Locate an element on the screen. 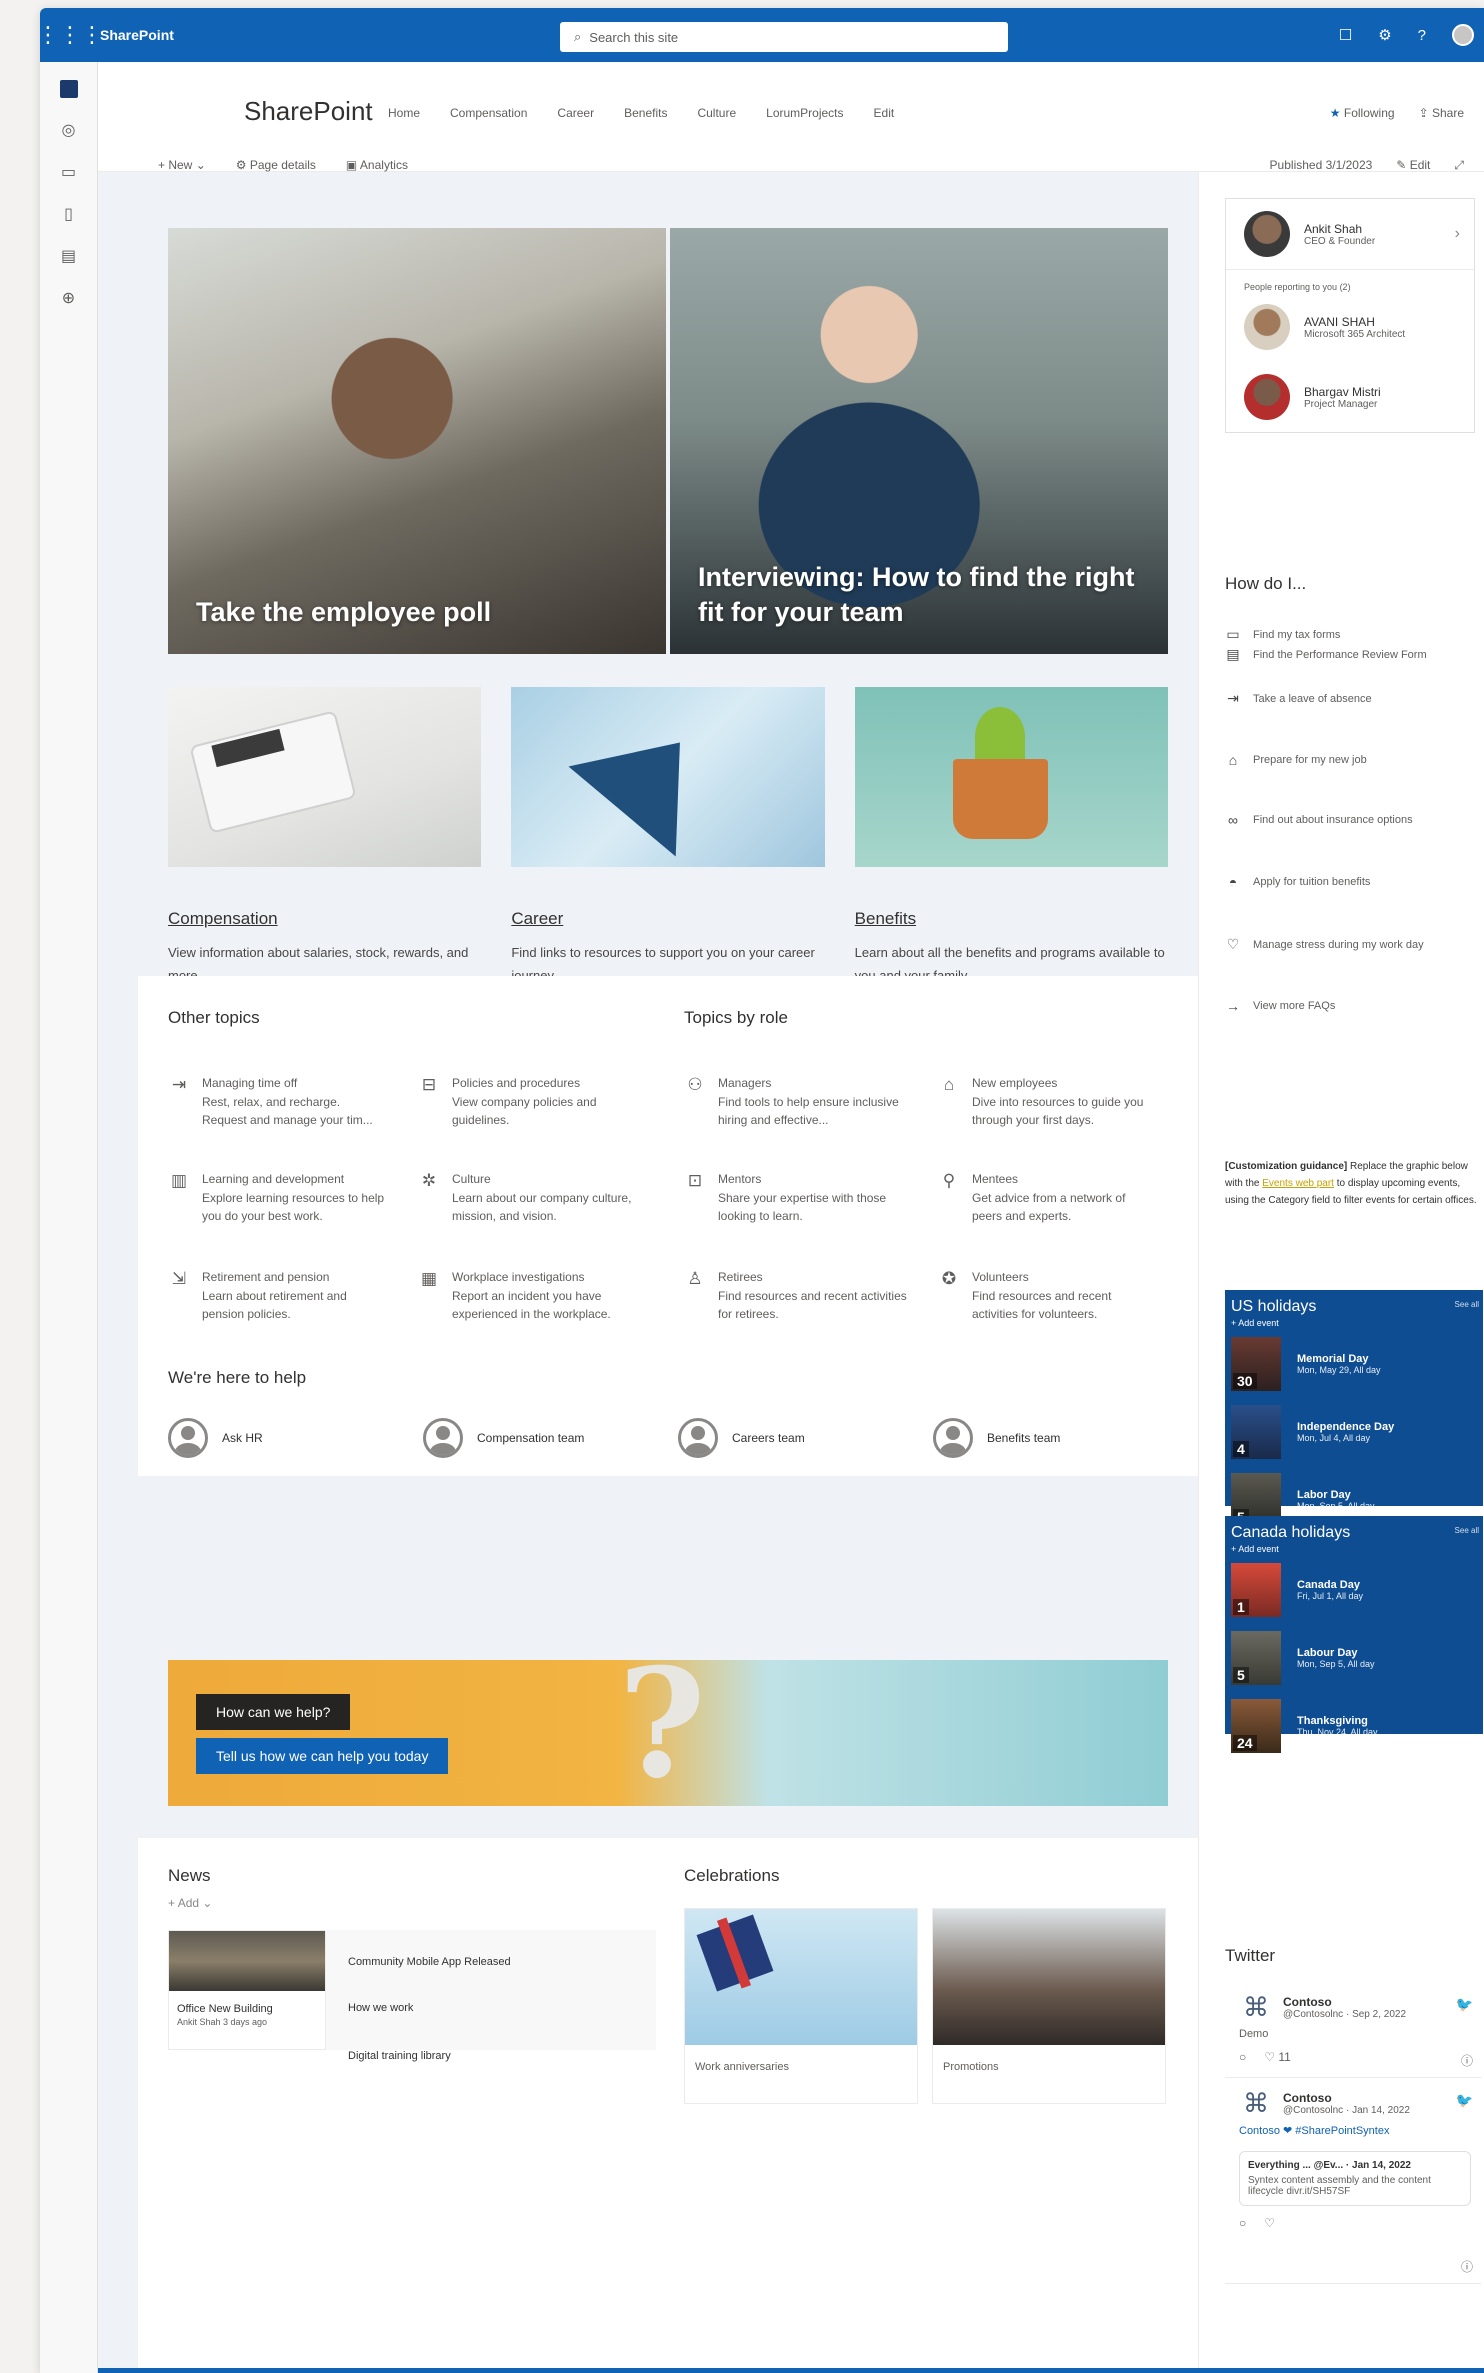 The image size is (1484, 2373). analytics-button: ▣ Analytics is located at coordinates (377, 165).